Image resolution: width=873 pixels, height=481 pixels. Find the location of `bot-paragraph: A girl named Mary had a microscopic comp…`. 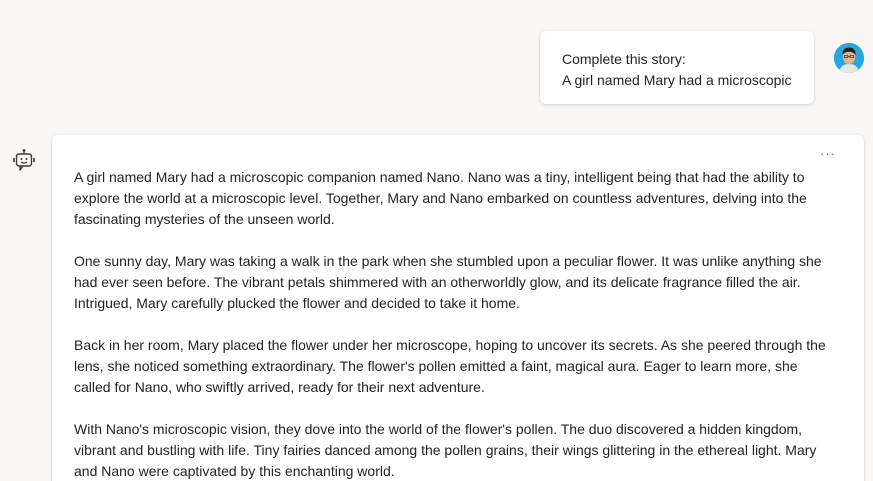

bot-paragraph: A girl named Mary had a microscopic comp… is located at coordinates (440, 198).